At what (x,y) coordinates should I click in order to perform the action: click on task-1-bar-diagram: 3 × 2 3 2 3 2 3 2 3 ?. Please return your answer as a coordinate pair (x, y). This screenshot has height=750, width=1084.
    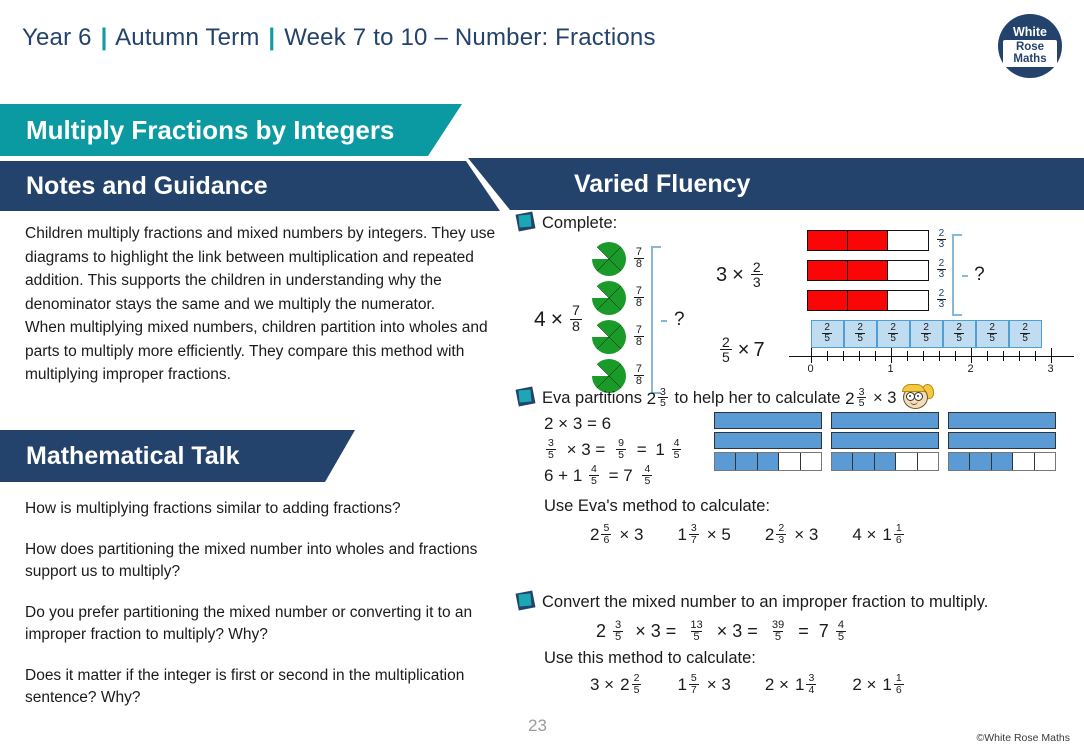
    Looking at the image, I should click on (850, 274).